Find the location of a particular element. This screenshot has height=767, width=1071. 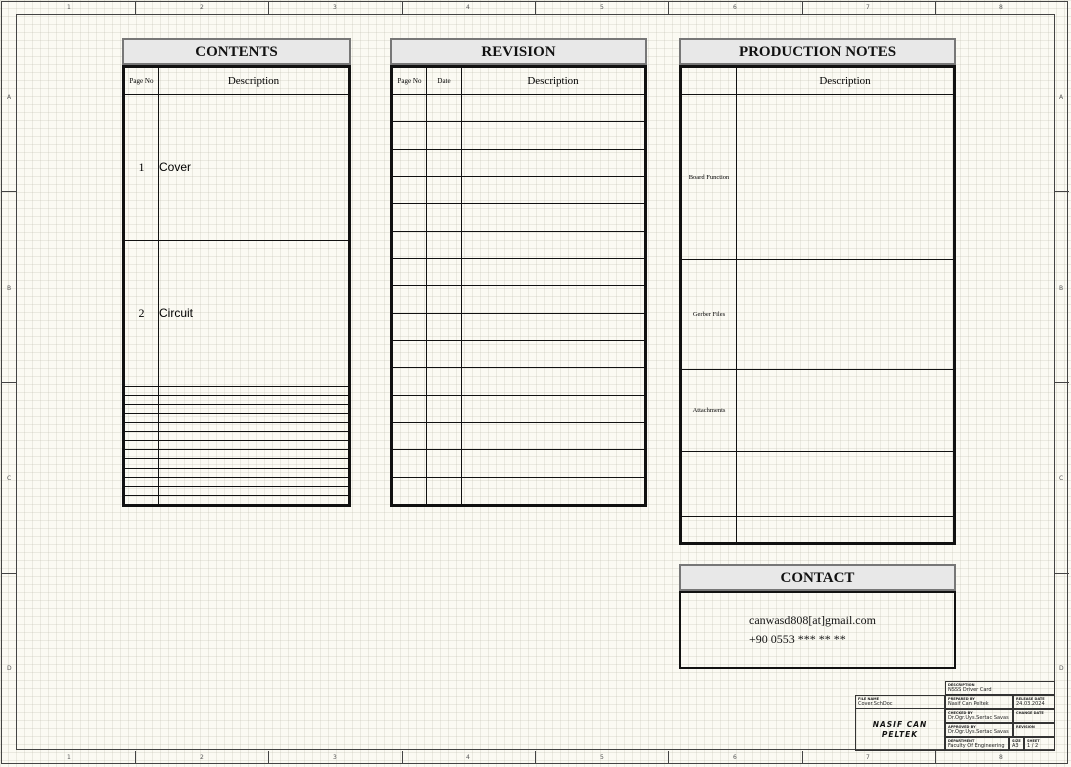

zone-row-label: C is located at coordinates (1061, 478).